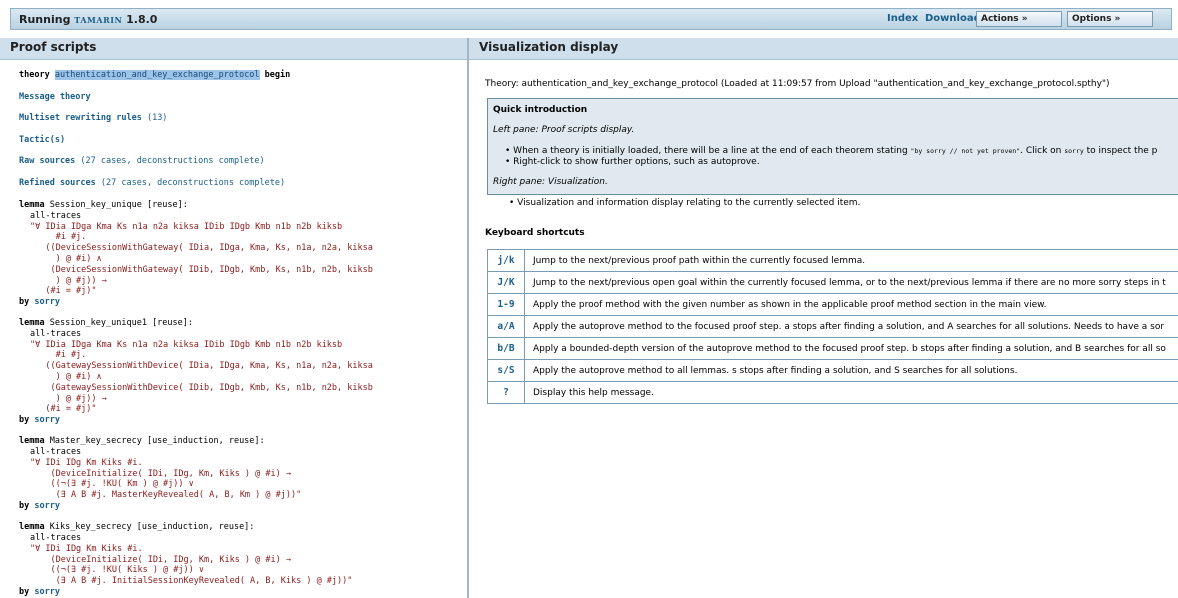  What do you see at coordinates (193, 183) in the screenshot?
I see `refined-sources-info: (27 cases, deconstructions complete)` at bounding box center [193, 183].